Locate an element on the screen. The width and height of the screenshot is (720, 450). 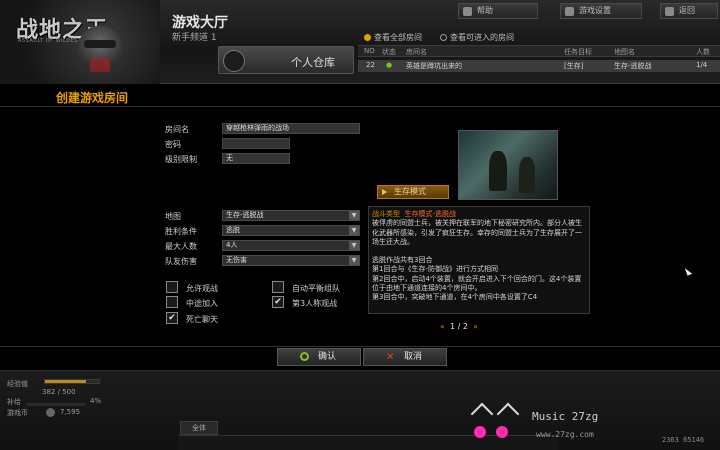
level-limit-label: 级别限制 is located at coordinates (181, 159).